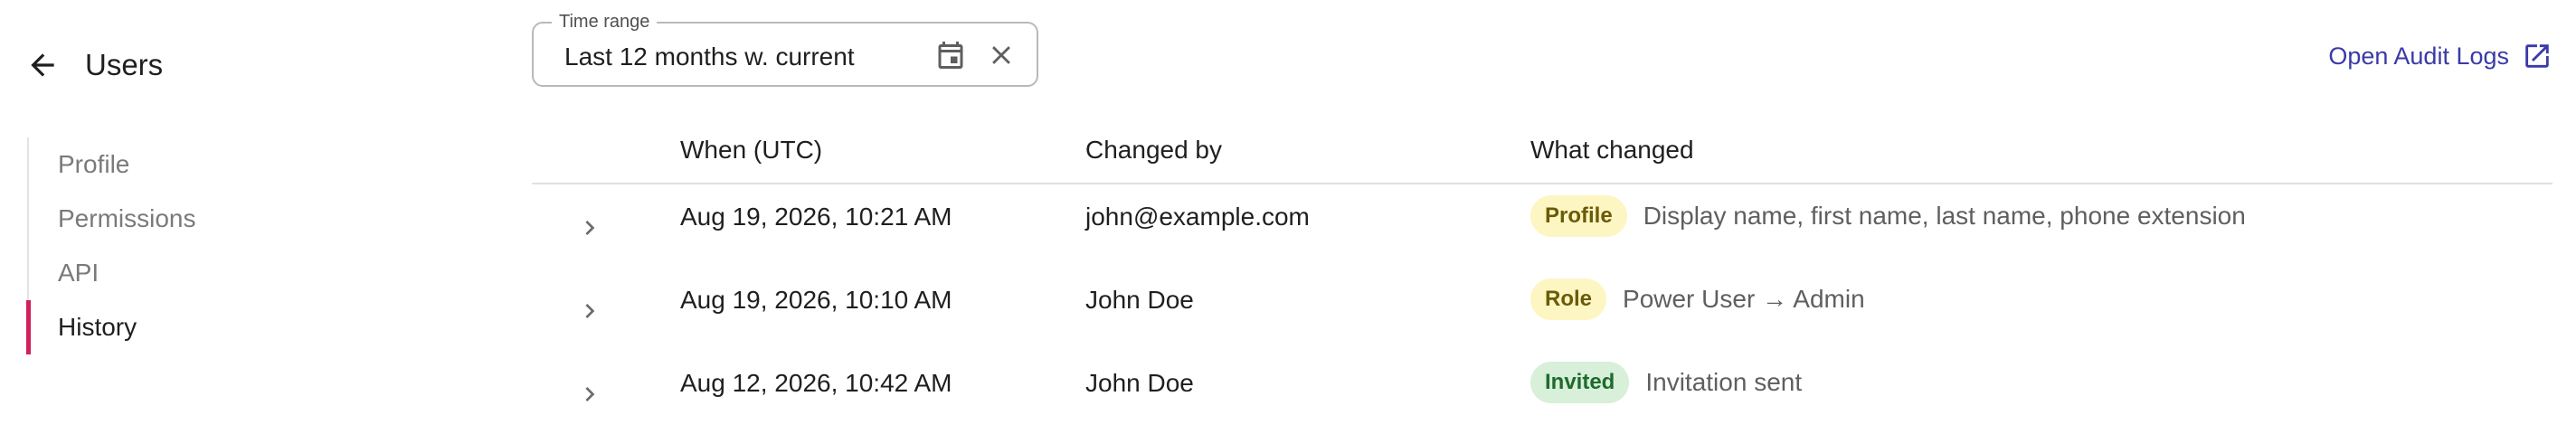 The width and height of the screenshot is (2576, 434). I want to click on changed-by-cell: john@example.com, so click(1197, 217).